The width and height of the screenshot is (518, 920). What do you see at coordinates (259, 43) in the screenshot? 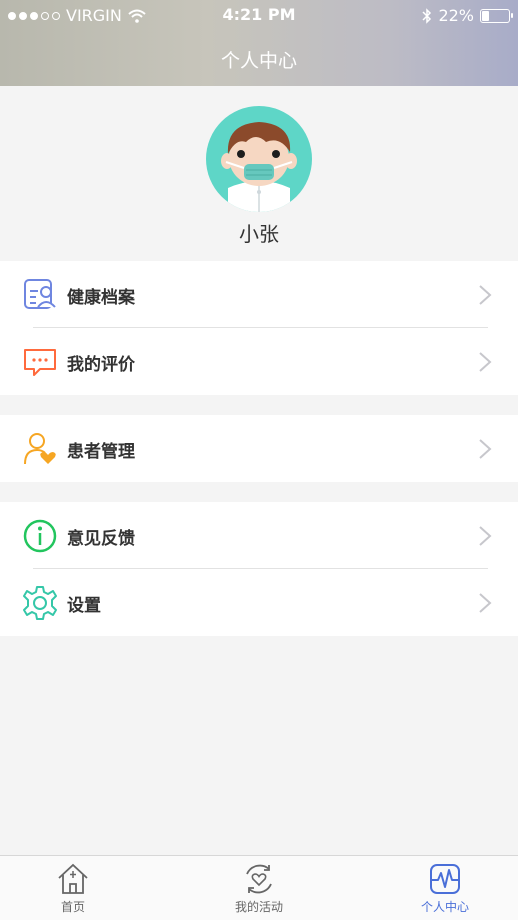
I see `header: VIRGIN 4:21 PM 22% 个人中心` at bounding box center [259, 43].